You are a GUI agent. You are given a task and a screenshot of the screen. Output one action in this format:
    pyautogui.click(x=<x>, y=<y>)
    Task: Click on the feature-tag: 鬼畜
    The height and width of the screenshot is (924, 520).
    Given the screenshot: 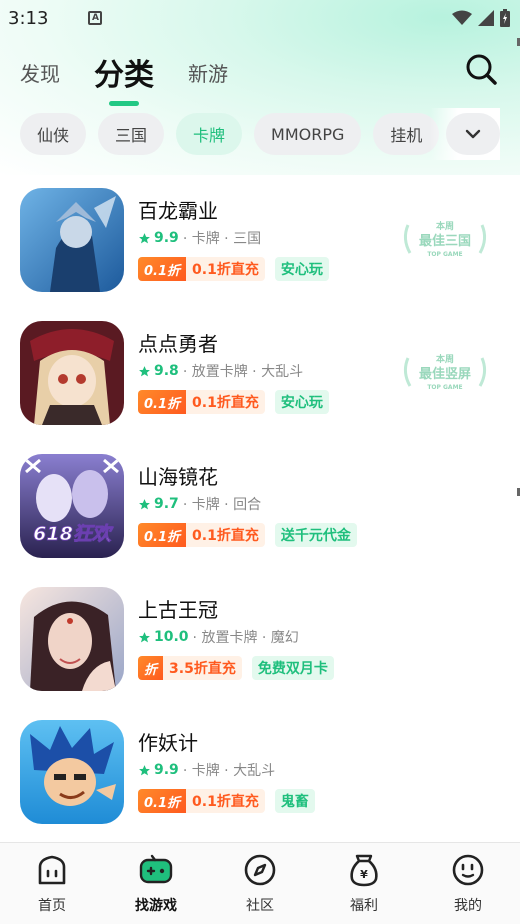 What is the action you would take?
    pyautogui.click(x=294, y=801)
    